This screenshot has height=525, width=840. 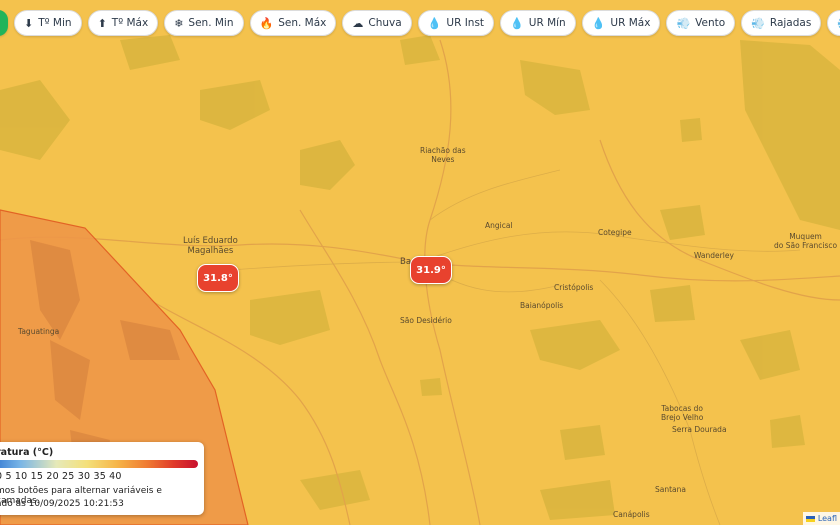 What do you see at coordinates (699, 429) in the screenshot?
I see `place-serra-dourada: Serra Dourada` at bounding box center [699, 429].